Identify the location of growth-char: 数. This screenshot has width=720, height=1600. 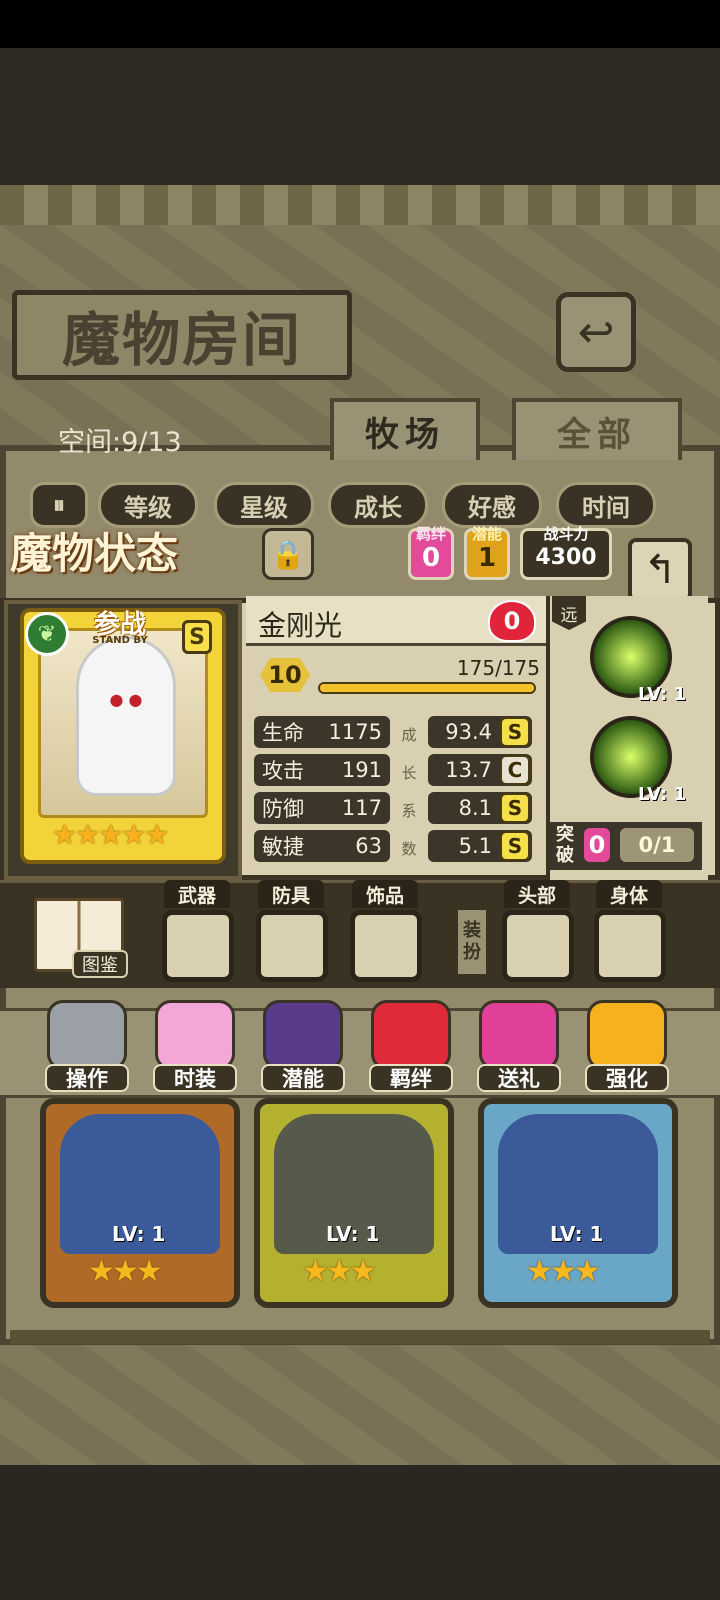
(409, 849).